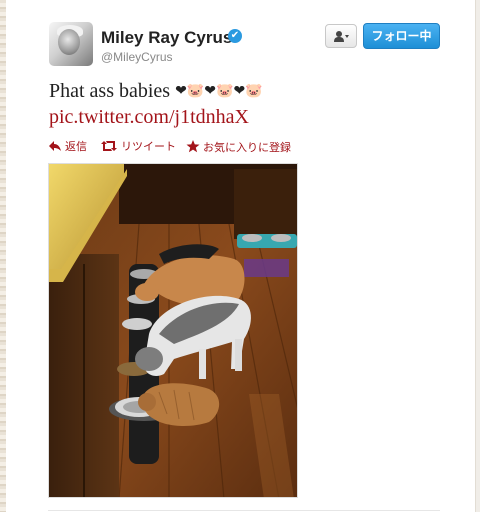 The image size is (480, 512). Describe the element at coordinates (55, 146) in the screenshot. I see `reply-arrow-icon` at that location.